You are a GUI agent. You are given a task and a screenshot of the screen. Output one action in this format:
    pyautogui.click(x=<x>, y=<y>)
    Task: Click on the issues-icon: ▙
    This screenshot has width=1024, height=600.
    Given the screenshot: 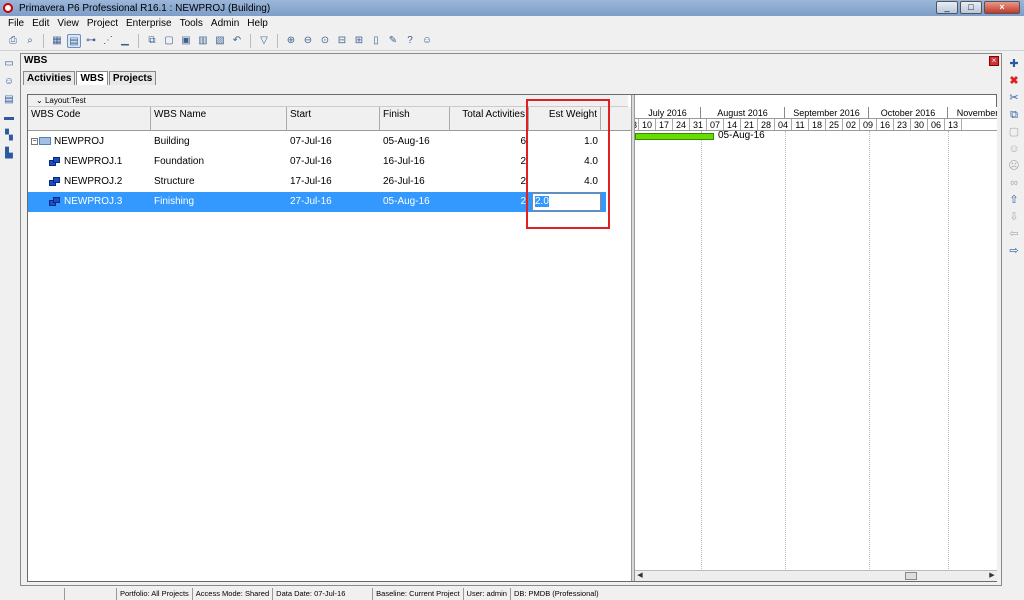 What is the action you would take?
    pyautogui.click(x=9, y=154)
    